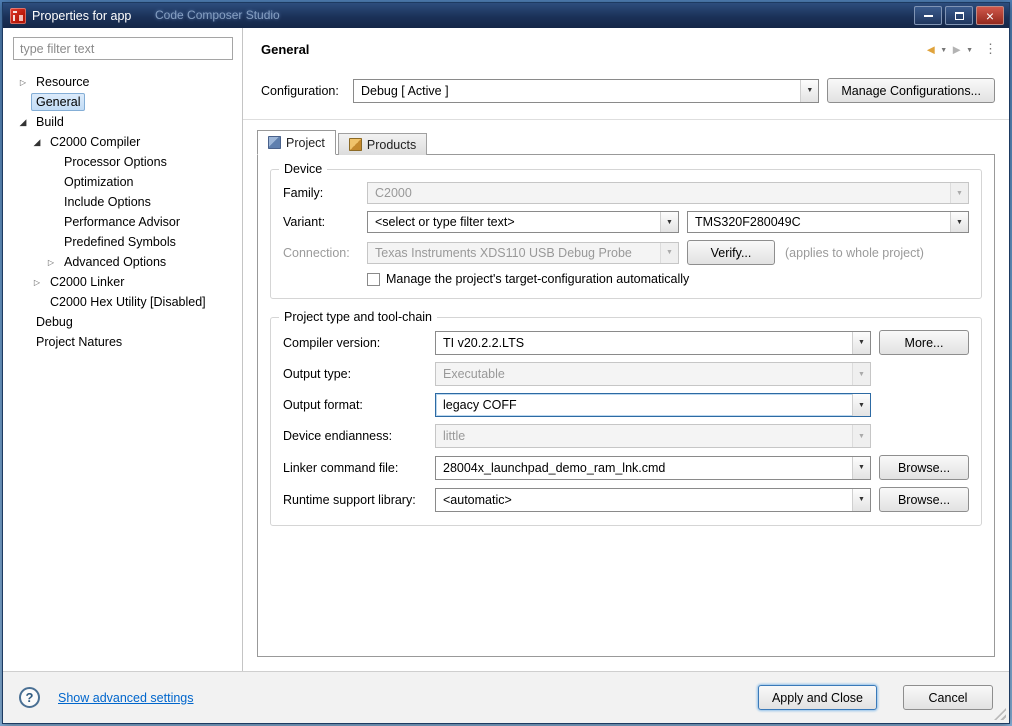 The width and height of the screenshot is (1012, 726). What do you see at coordinates (930, 49) in the screenshot?
I see `back-arrow-icon: ◄` at bounding box center [930, 49].